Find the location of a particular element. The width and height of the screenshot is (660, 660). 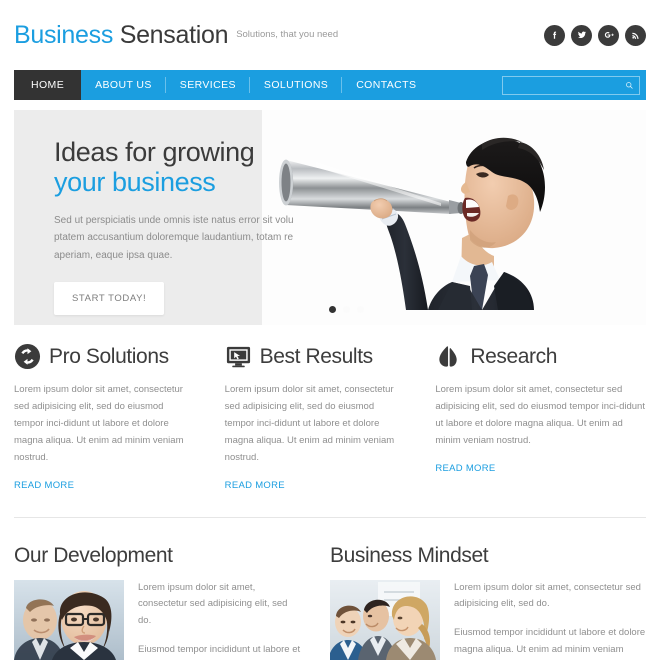

twitter-icon is located at coordinates (581, 35).